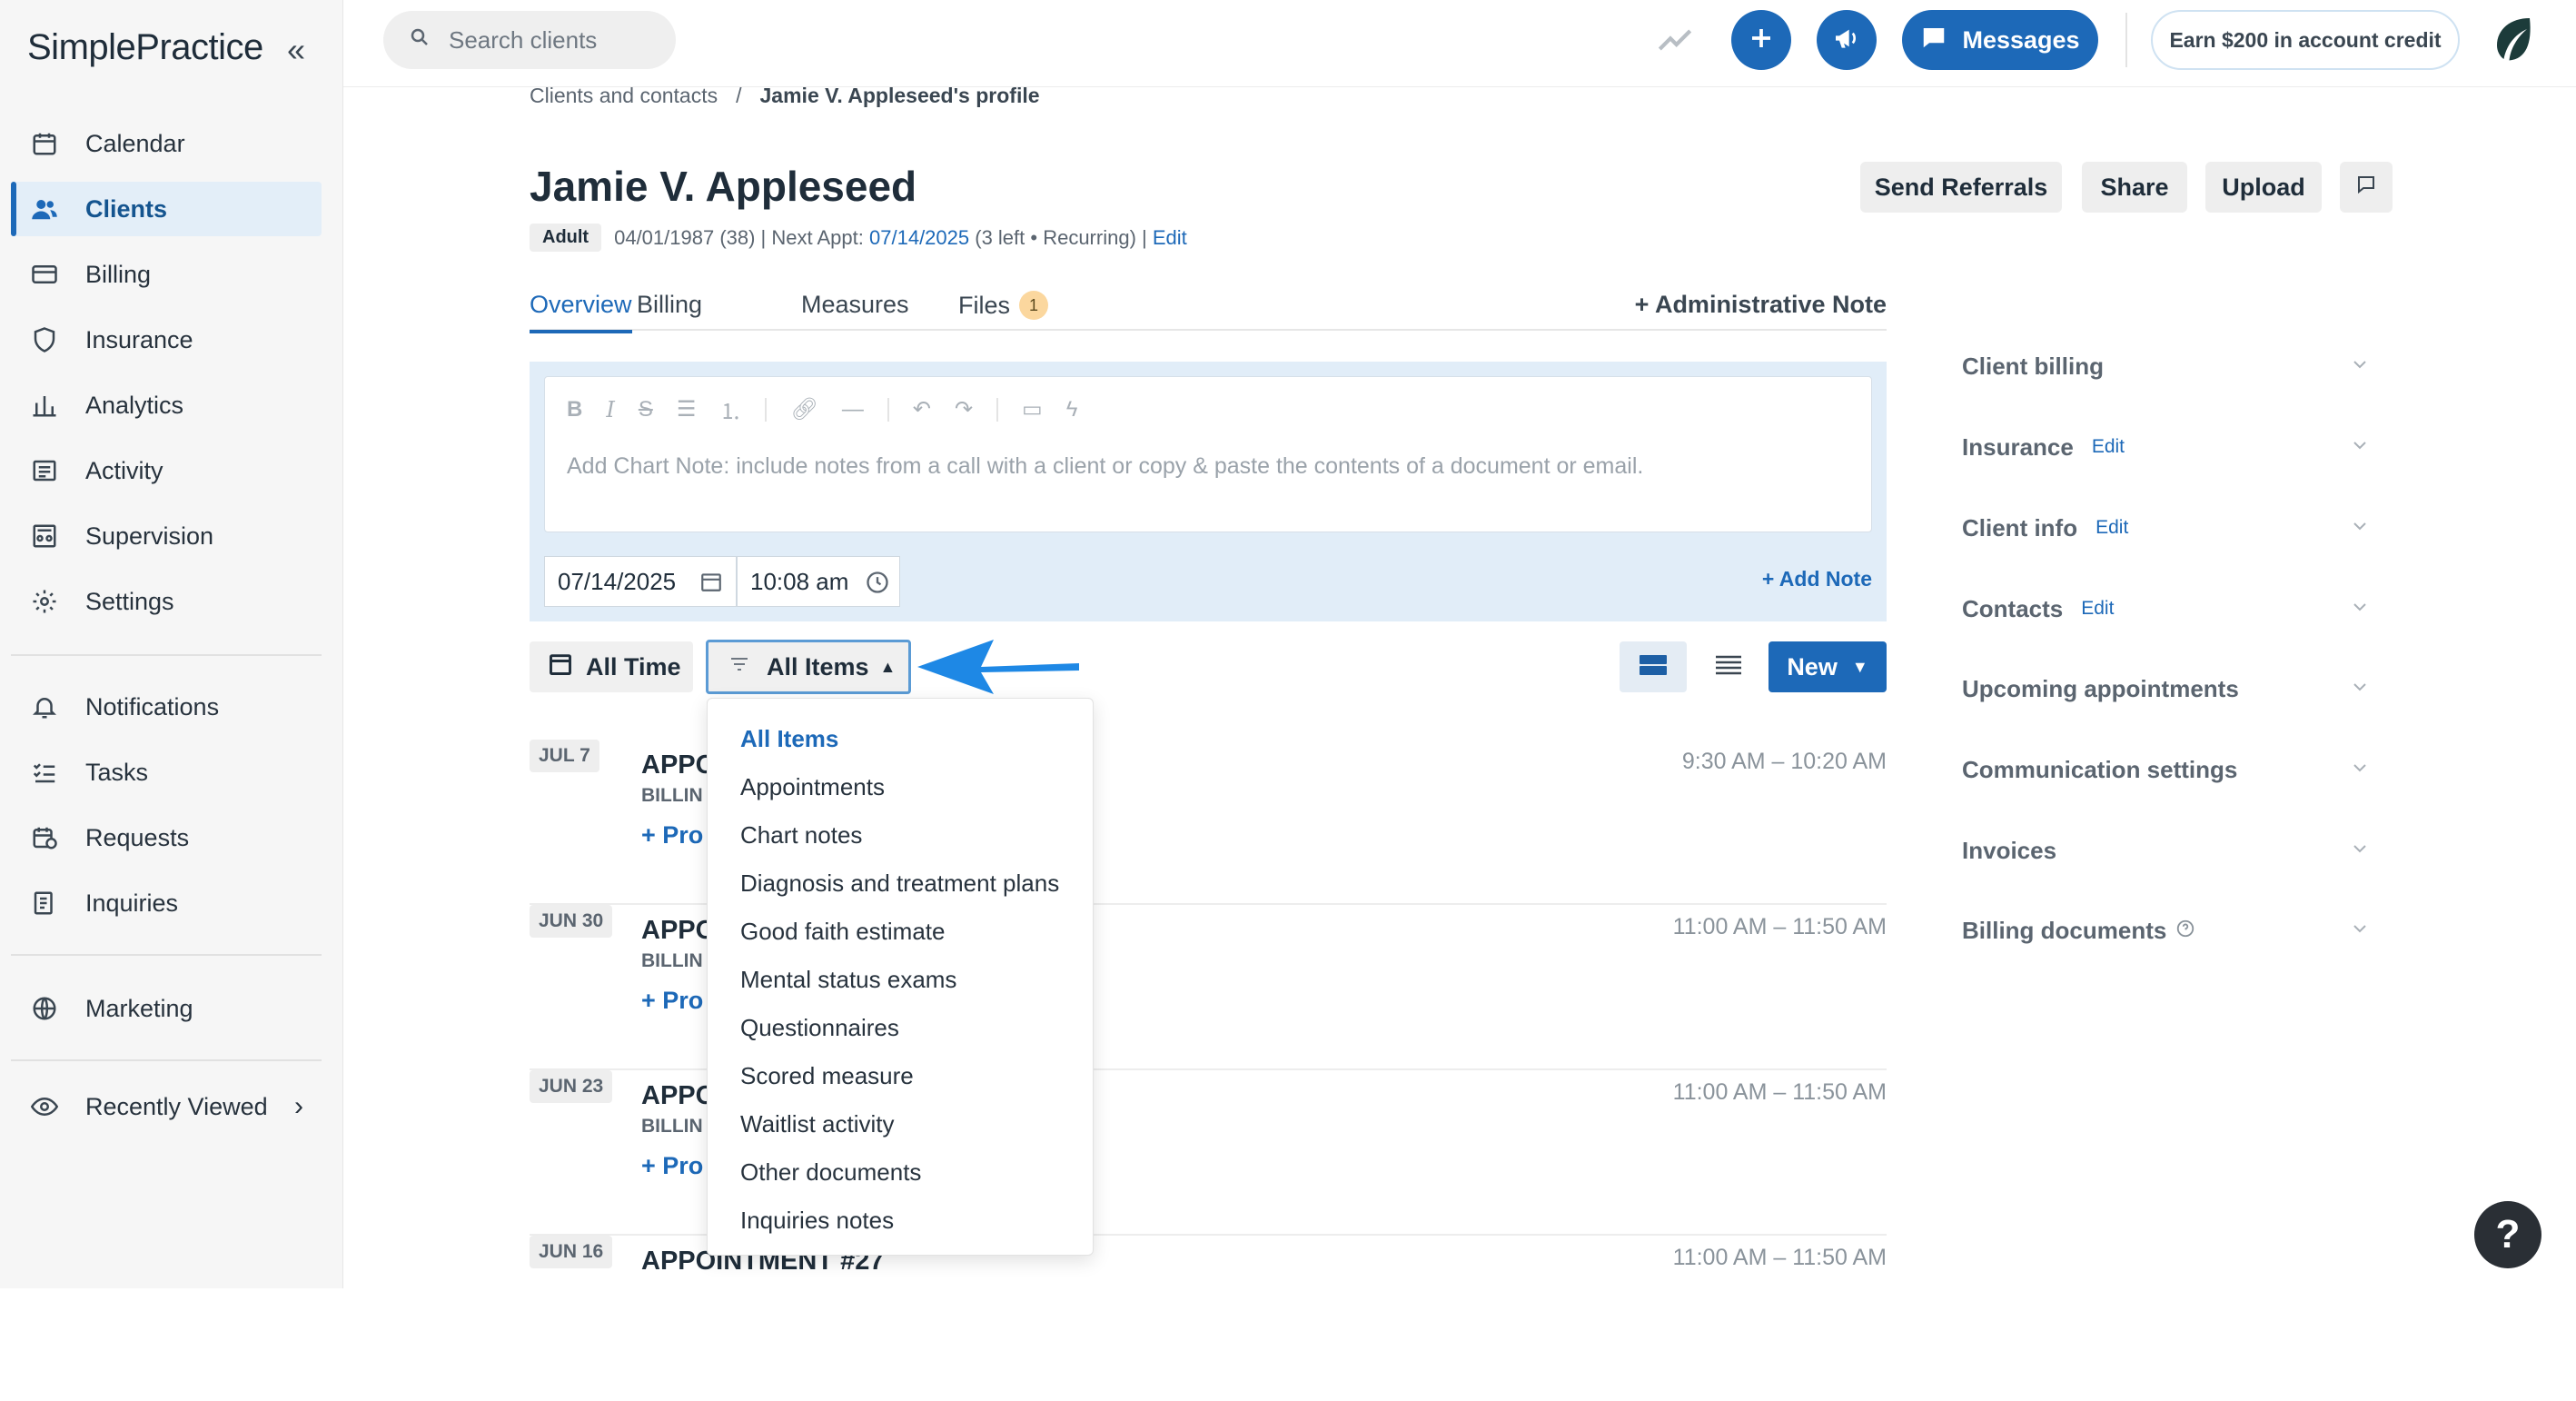  What do you see at coordinates (145, 47) in the screenshot?
I see `app-logo: SimplePractice` at bounding box center [145, 47].